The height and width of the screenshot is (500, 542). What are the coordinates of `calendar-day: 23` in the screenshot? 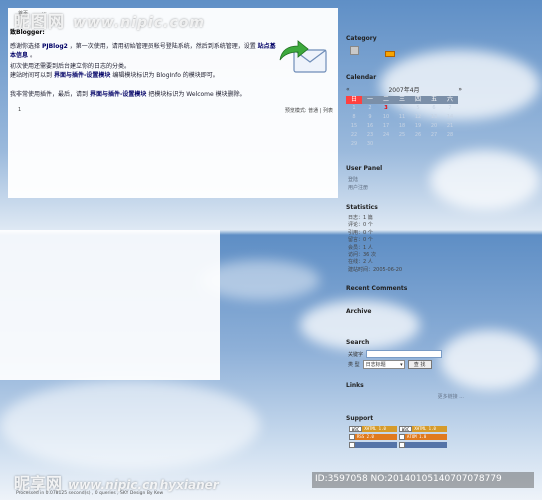 It's located at (370, 135).